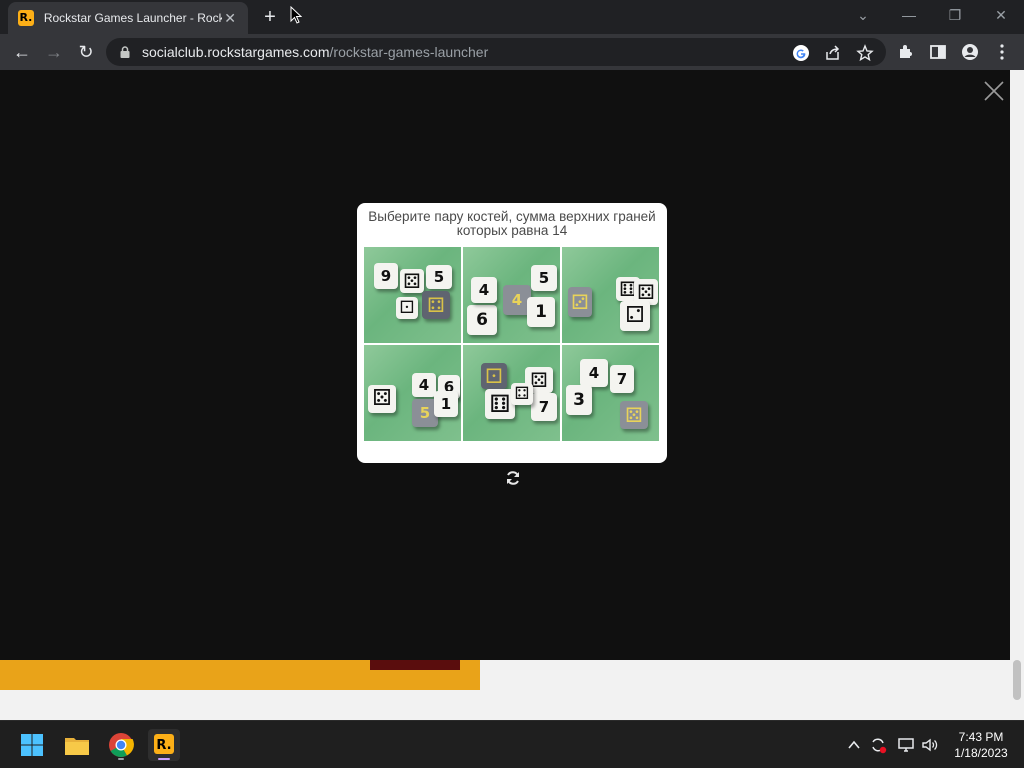 The image size is (1024, 768). Describe the element at coordinates (981, 753) in the screenshot. I see `clock-date: 1/18/2023` at that location.